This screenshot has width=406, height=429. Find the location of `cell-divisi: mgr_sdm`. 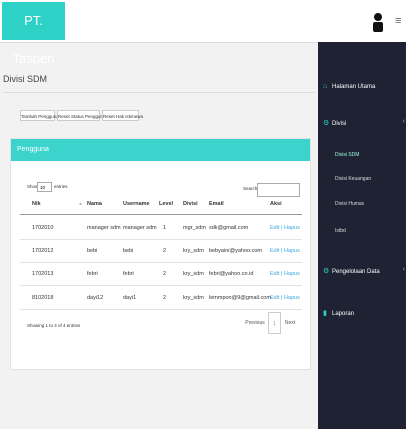

cell-divisi: mgr_sdm is located at coordinates (194, 228).